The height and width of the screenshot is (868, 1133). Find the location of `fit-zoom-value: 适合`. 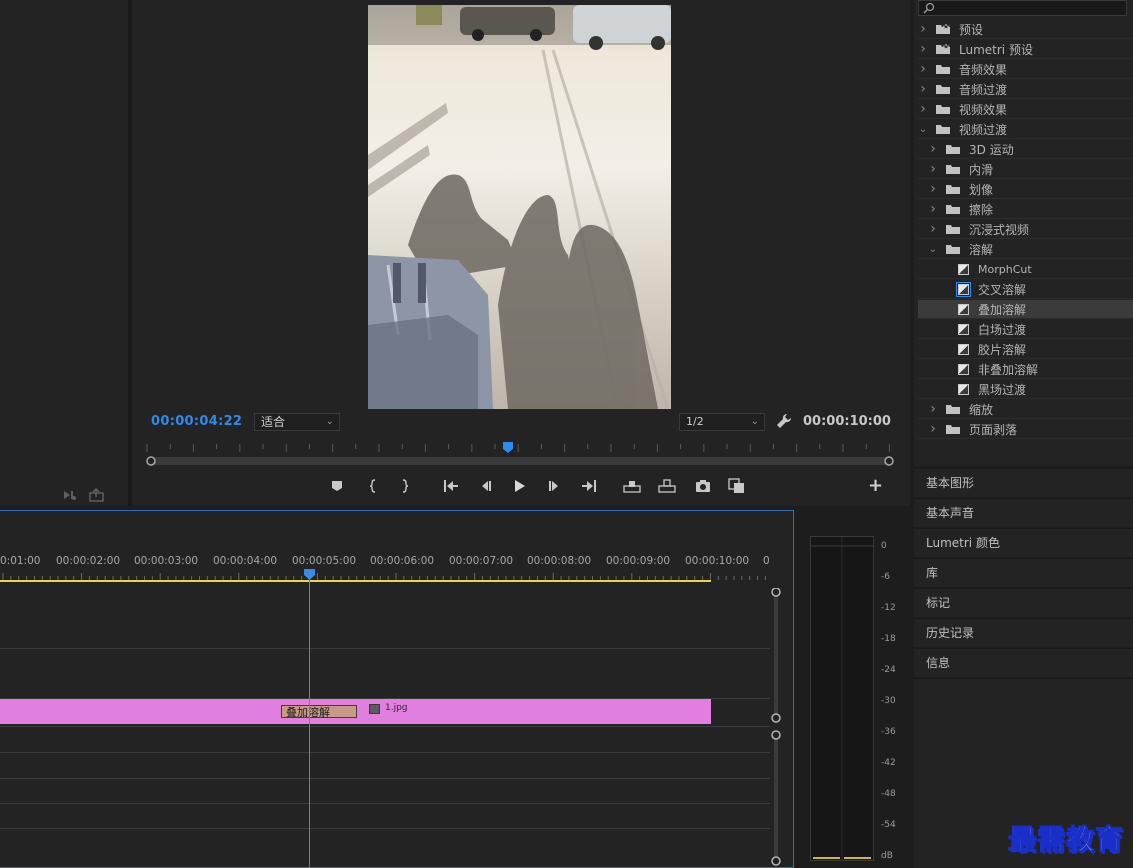

fit-zoom-value: 适合 is located at coordinates (273, 422).